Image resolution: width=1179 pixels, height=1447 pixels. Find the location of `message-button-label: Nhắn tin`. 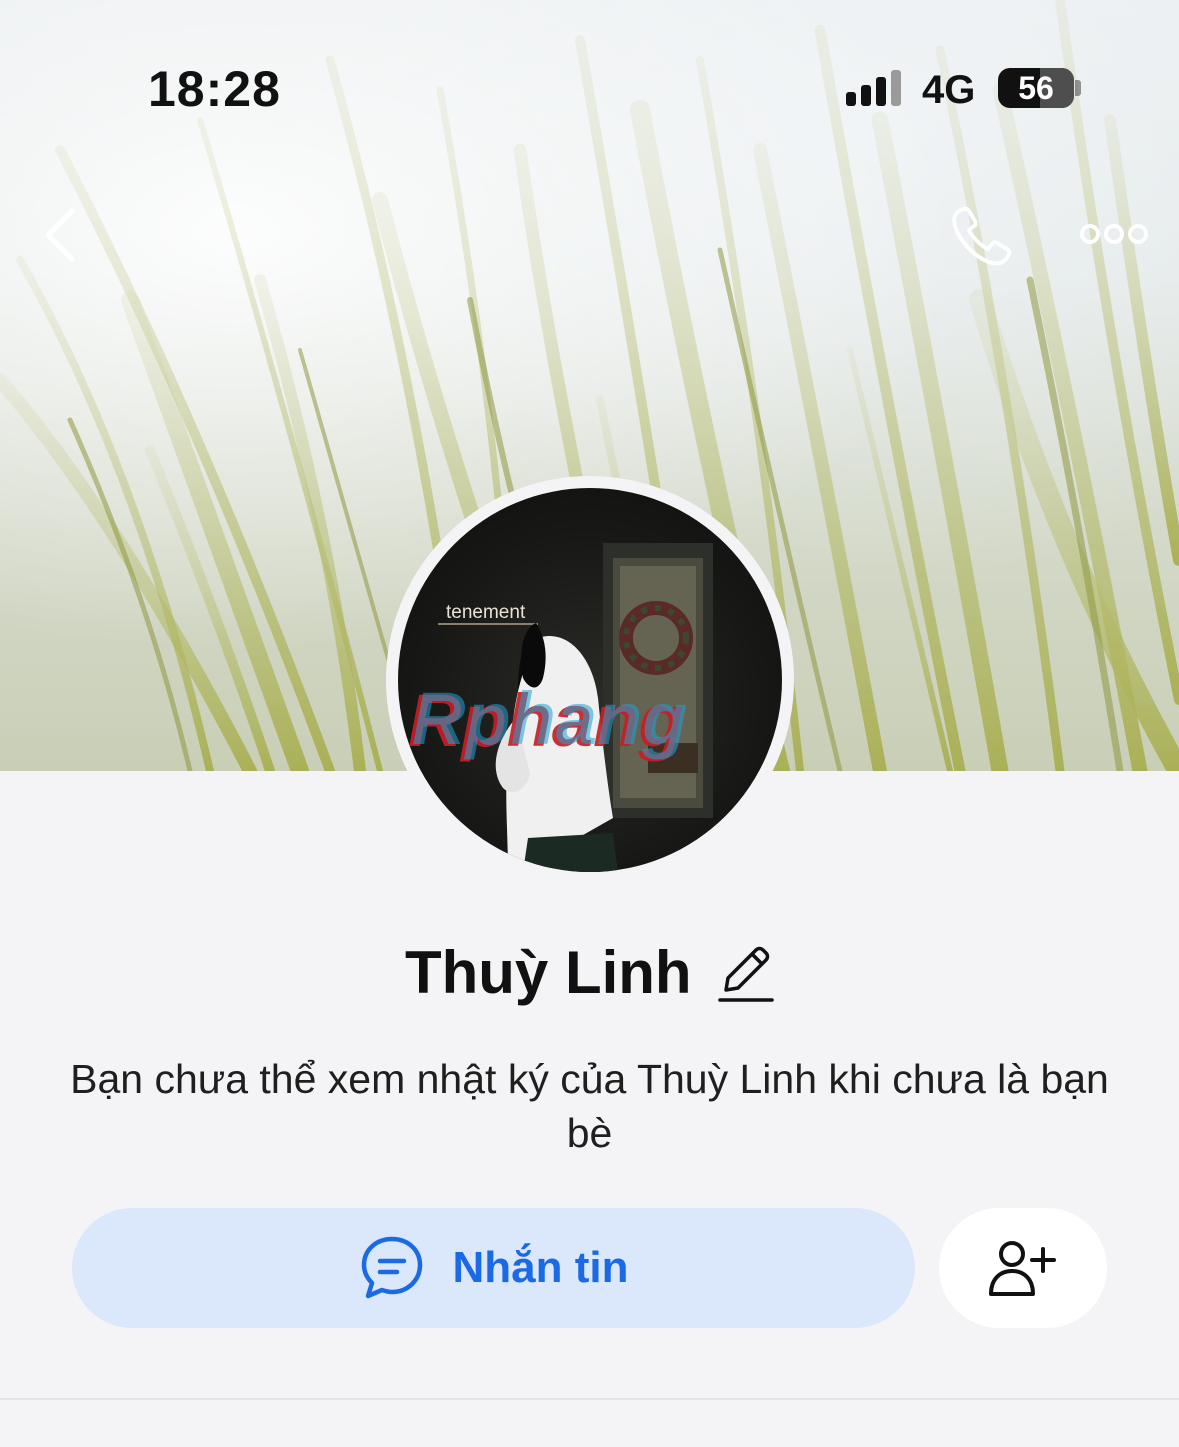

message-button-label: Nhắn tin is located at coordinates (540, 1267).